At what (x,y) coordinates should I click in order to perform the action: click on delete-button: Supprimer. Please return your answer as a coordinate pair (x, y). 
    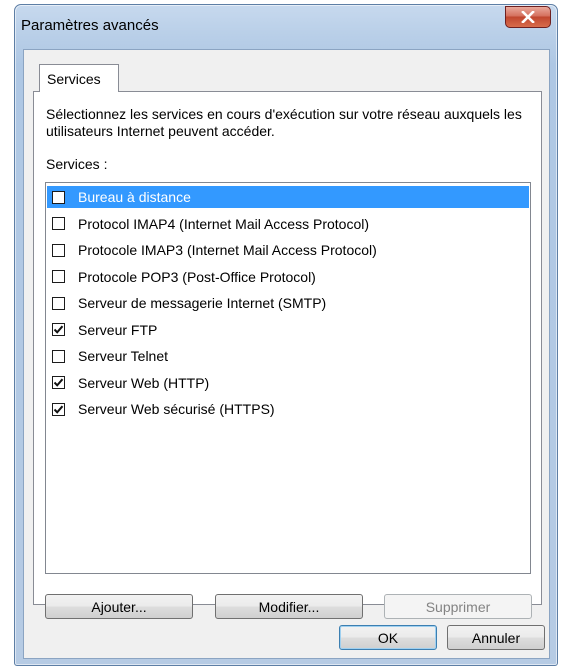
    Looking at the image, I should click on (458, 606).